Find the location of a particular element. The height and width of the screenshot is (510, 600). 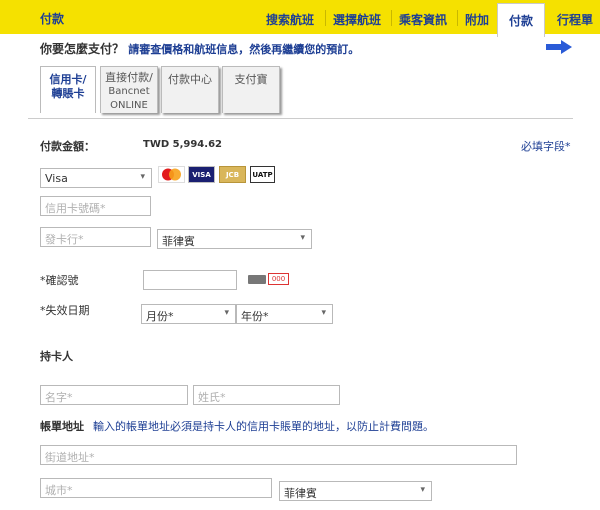

amount-label: 付款金額： is located at coordinates (67, 146).